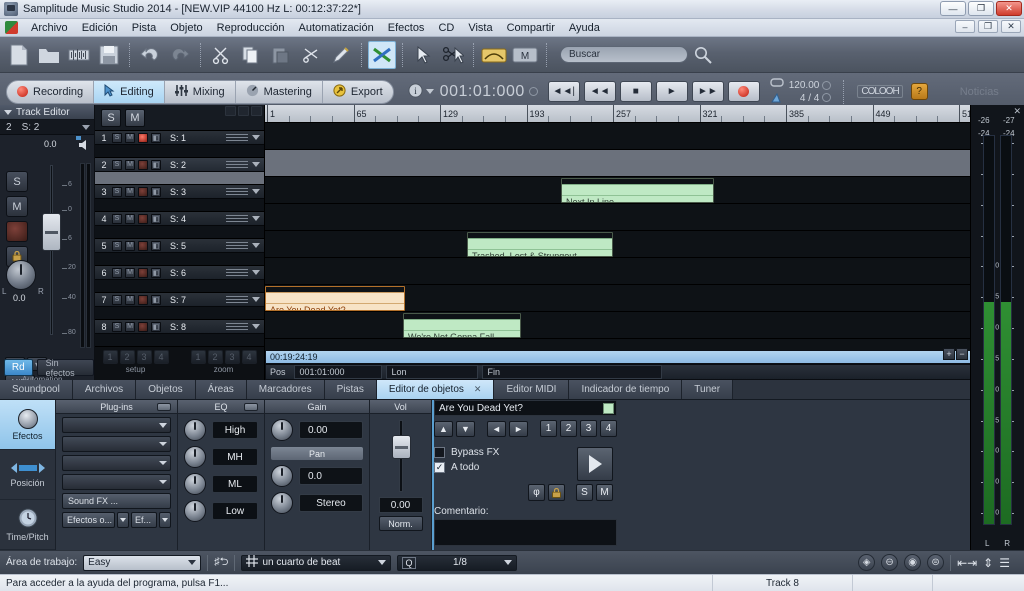 The height and width of the screenshot is (591, 1024). What do you see at coordinates (588, 428) in the screenshot?
I see `object-slot-3: 3` at bounding box center [588, 428].